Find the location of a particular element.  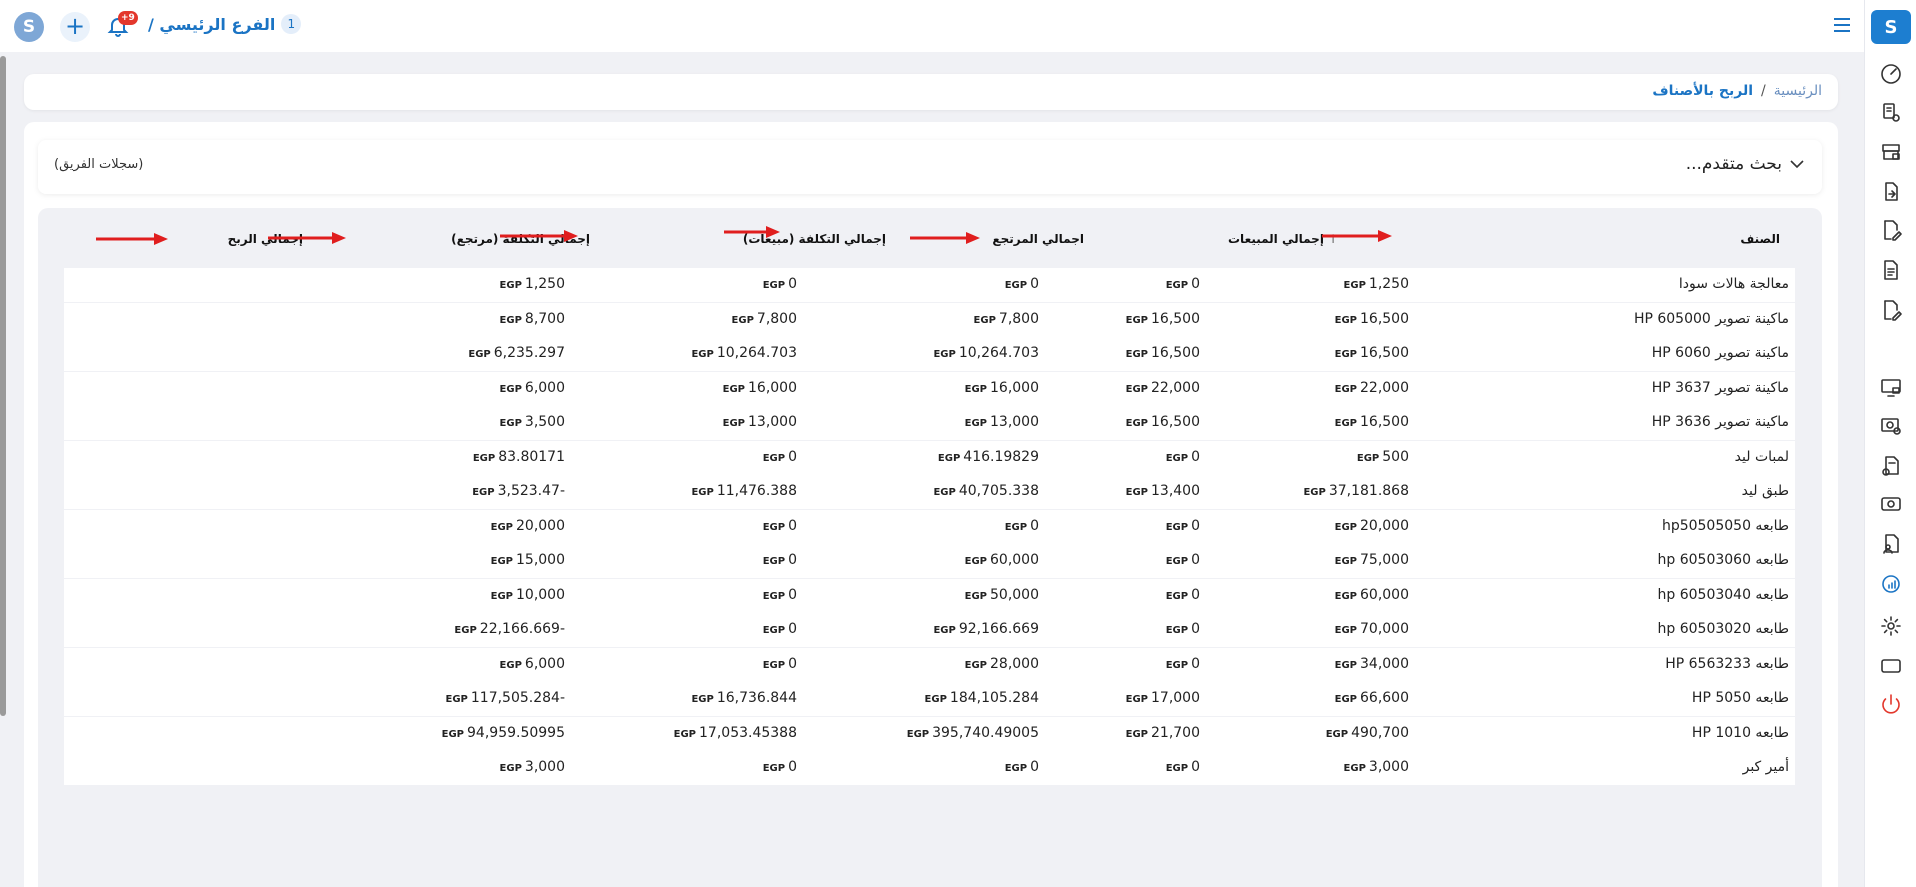

cell-sales: EGP 490,700 is located at coordinates (1367, 733).